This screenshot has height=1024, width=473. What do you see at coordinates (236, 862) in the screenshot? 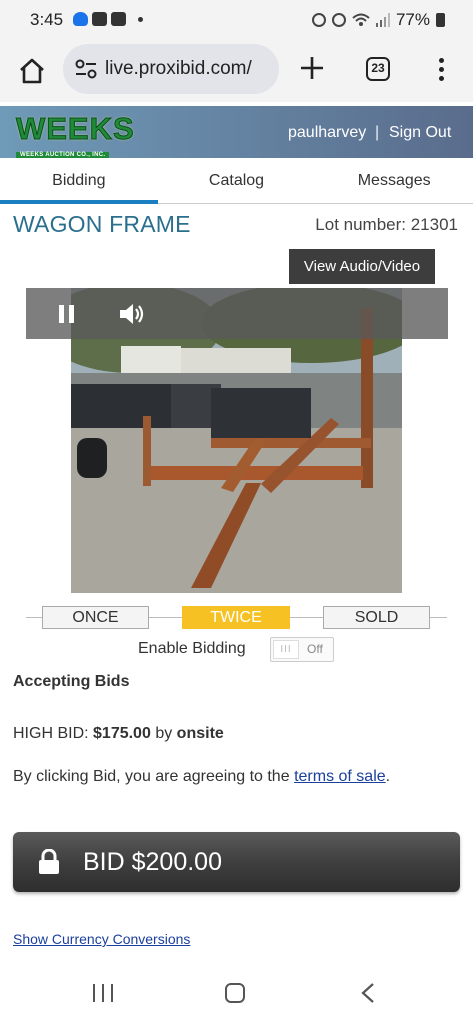
I see `bid-button: BID $200.00` at bounding box center [236, 862].